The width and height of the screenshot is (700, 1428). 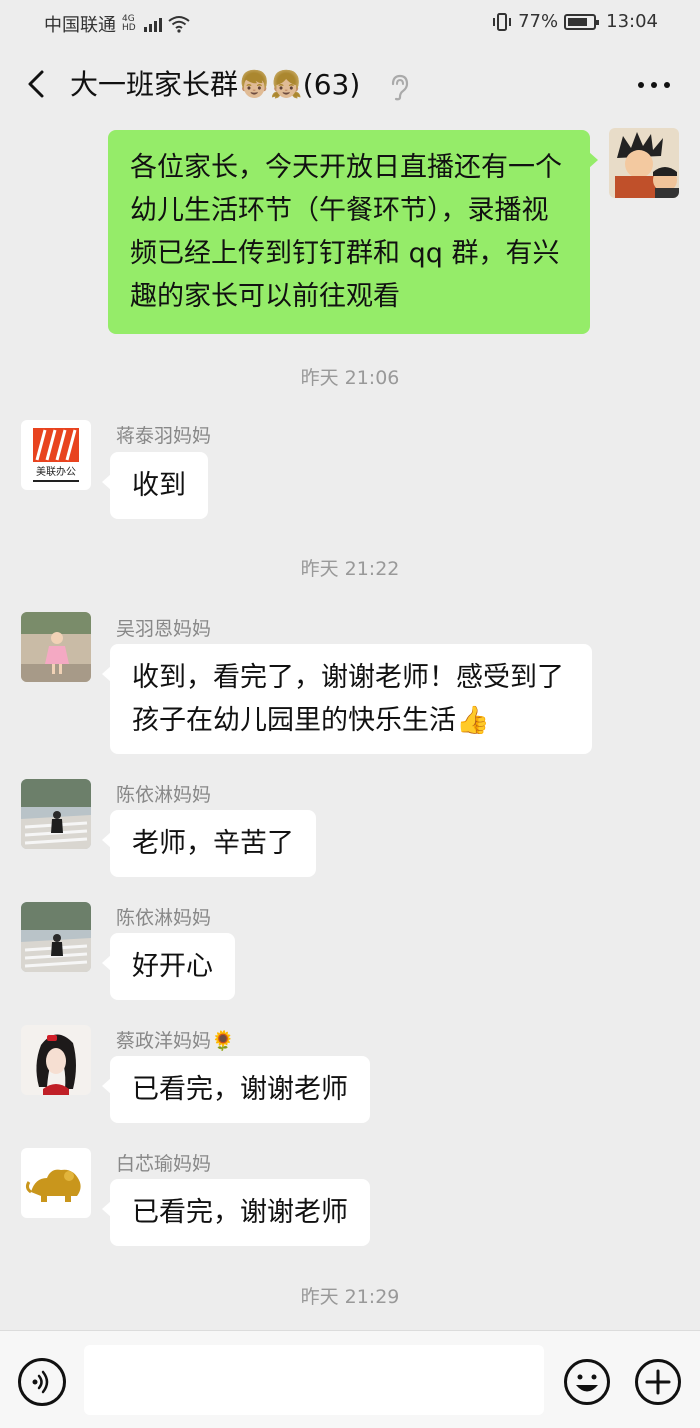 What do you see at coordinates (179, 24) in the screenshot?
I see `wifi-icon` at bounding box center [179, 24].